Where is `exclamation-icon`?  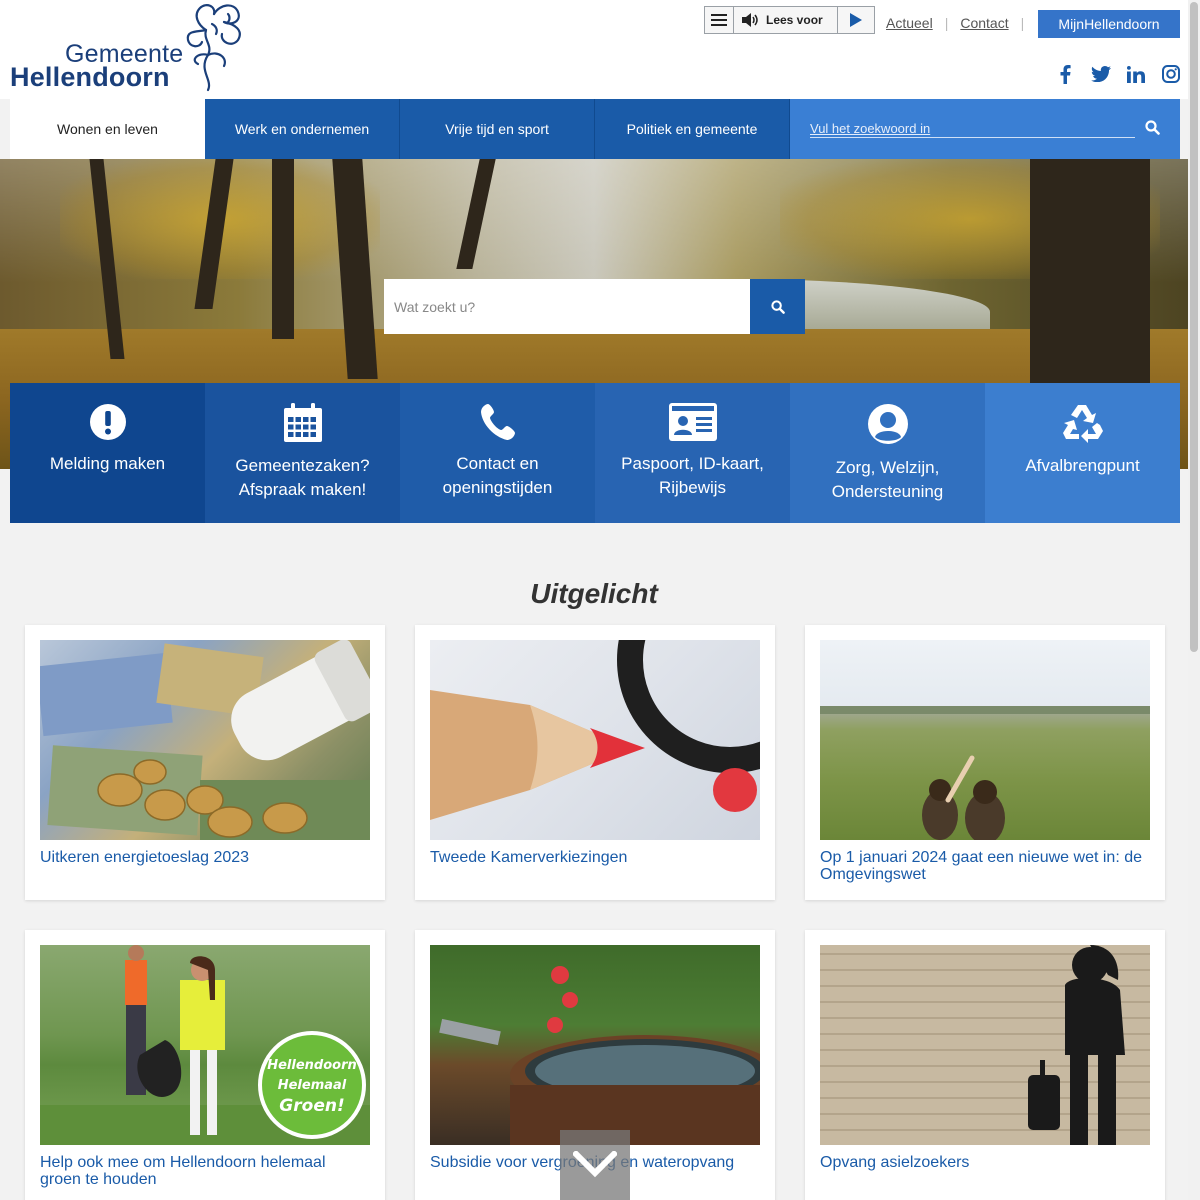
exclamation-icon is located at coordinates (107, 422).